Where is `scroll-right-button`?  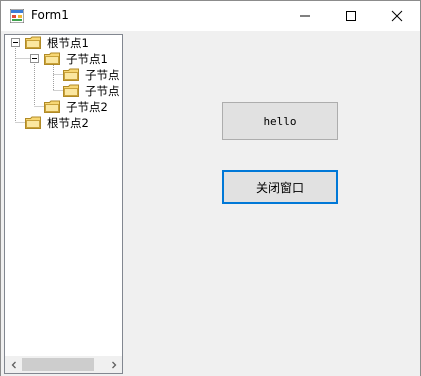 scroll-right-button is located at coordinates (113, 364).